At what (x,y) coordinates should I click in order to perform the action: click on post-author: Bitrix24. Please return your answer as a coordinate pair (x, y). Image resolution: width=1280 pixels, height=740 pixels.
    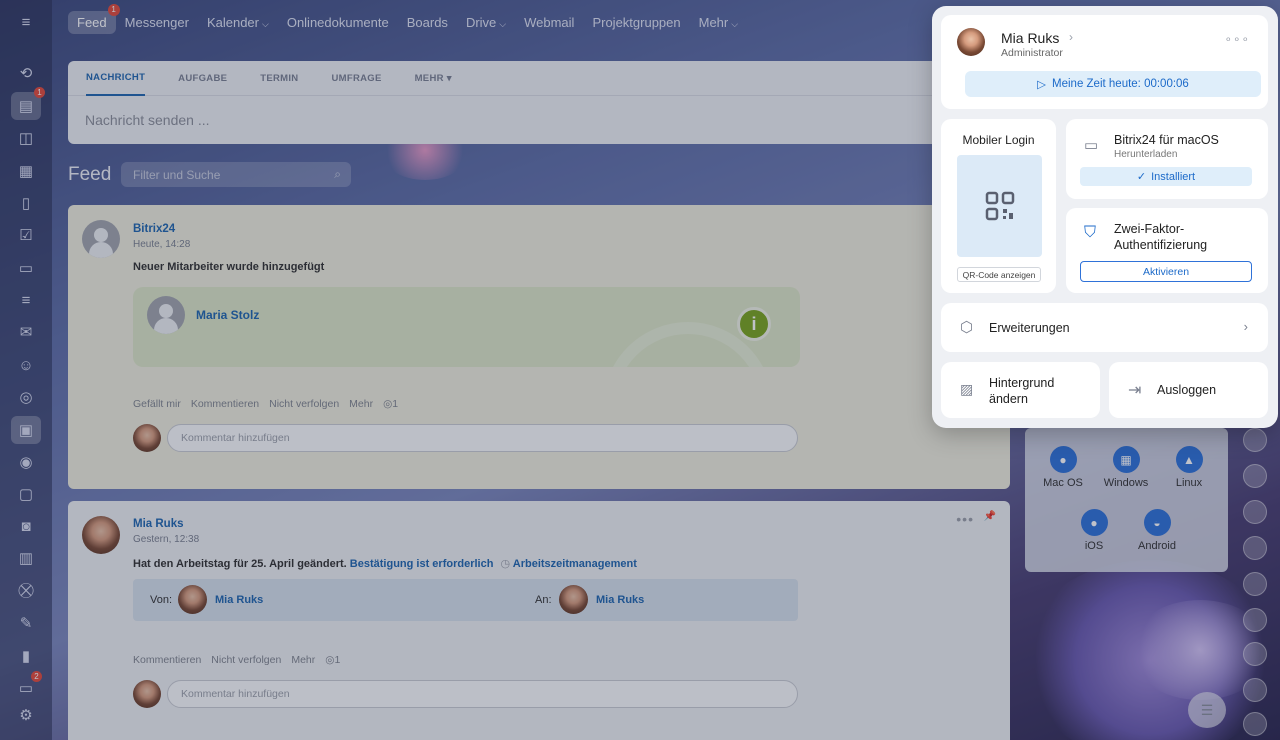
    Looking at the image, I should click on (154, 229).